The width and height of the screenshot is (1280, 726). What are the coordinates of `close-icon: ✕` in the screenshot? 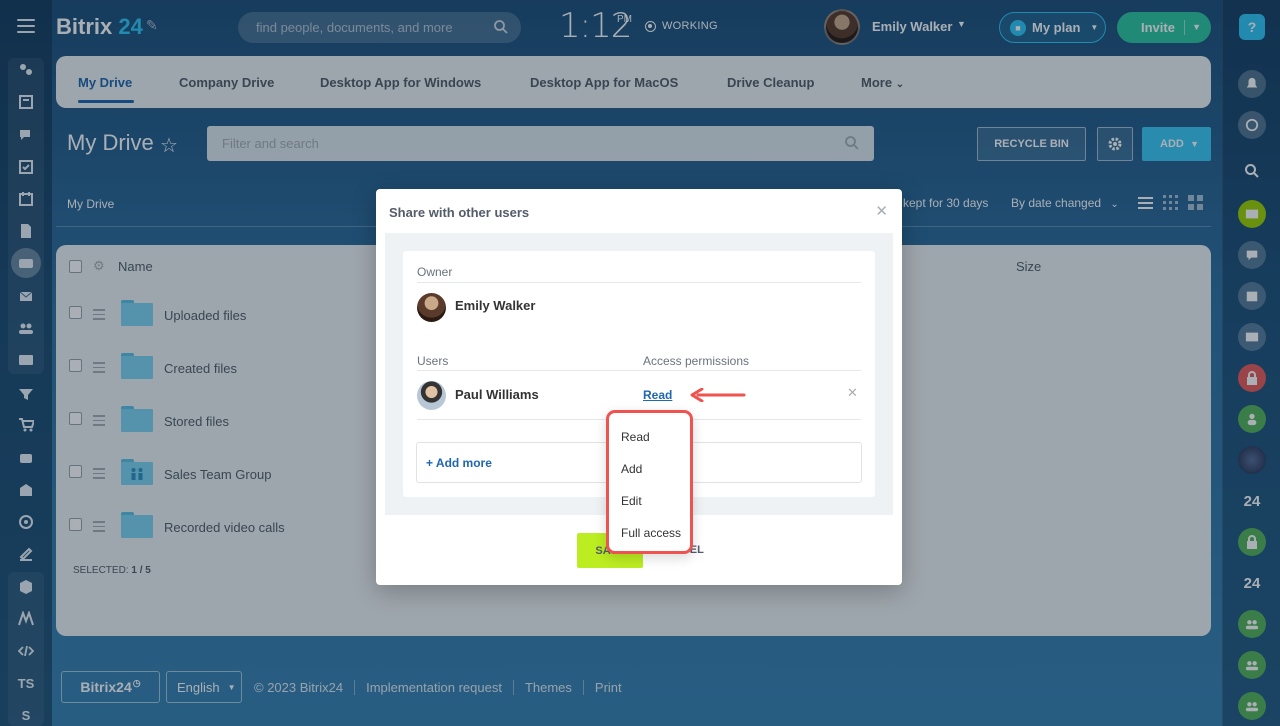 It's located at (881, 211).